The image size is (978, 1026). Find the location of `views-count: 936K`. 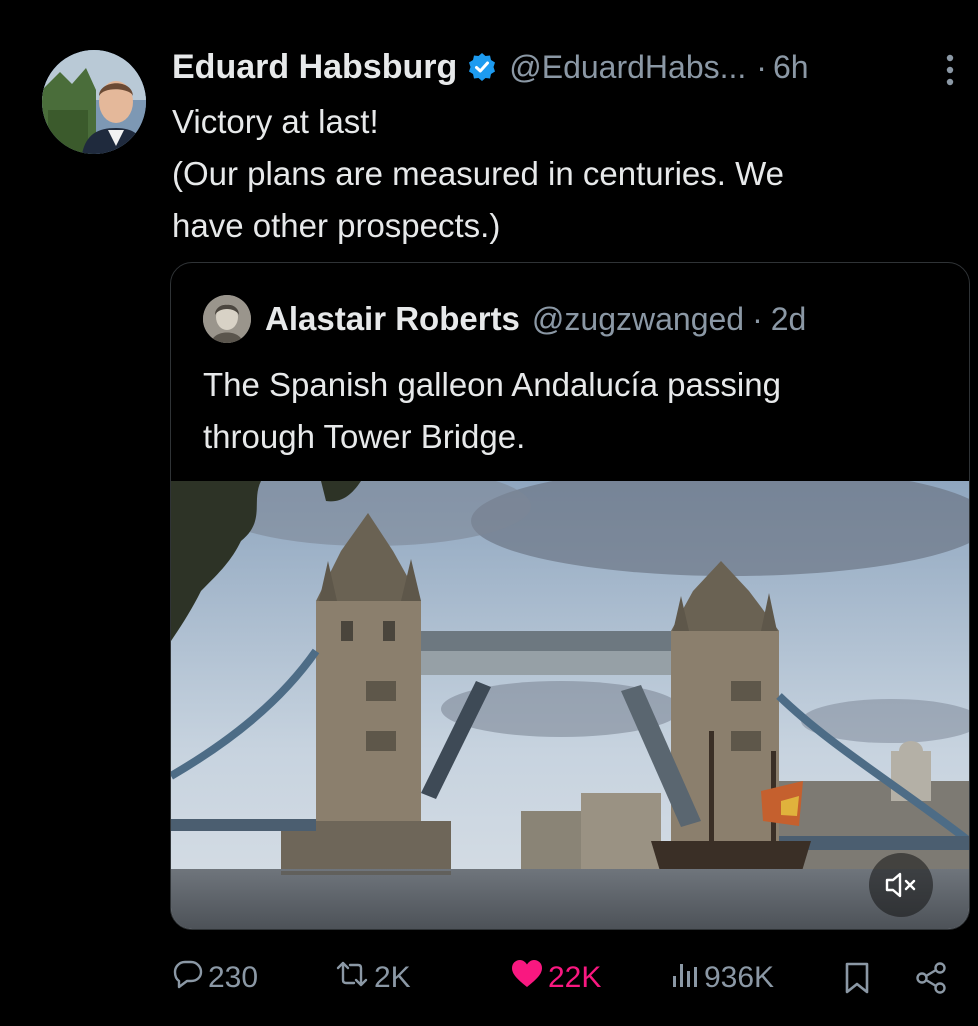

views-count: 936K is located at coordinates (739, 977).